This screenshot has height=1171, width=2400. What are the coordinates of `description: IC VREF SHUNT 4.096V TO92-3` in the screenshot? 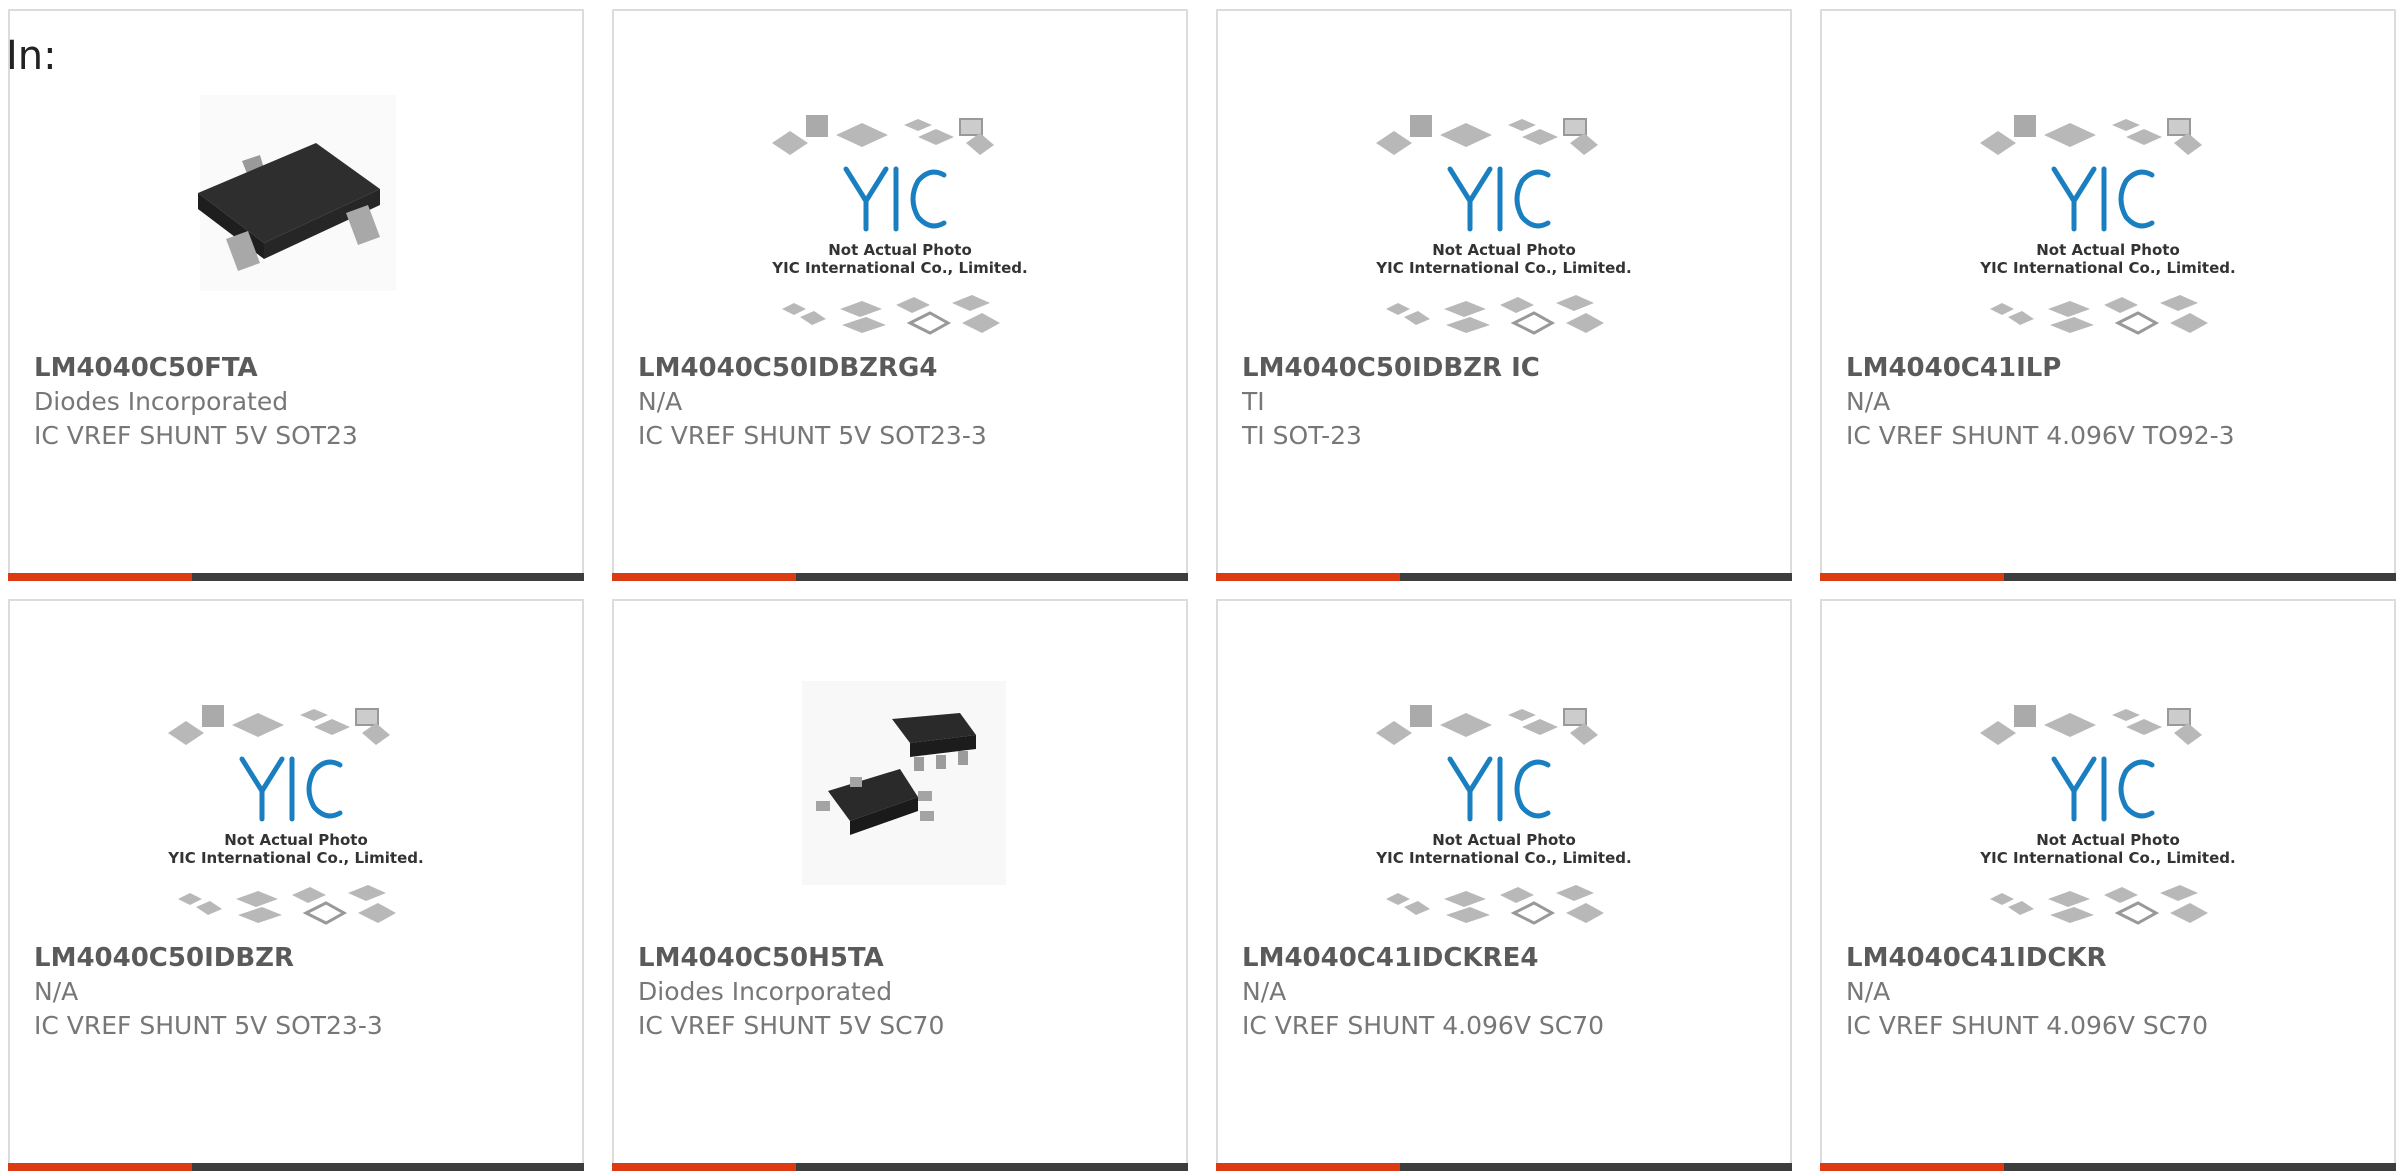 It's located at (2040, 435).